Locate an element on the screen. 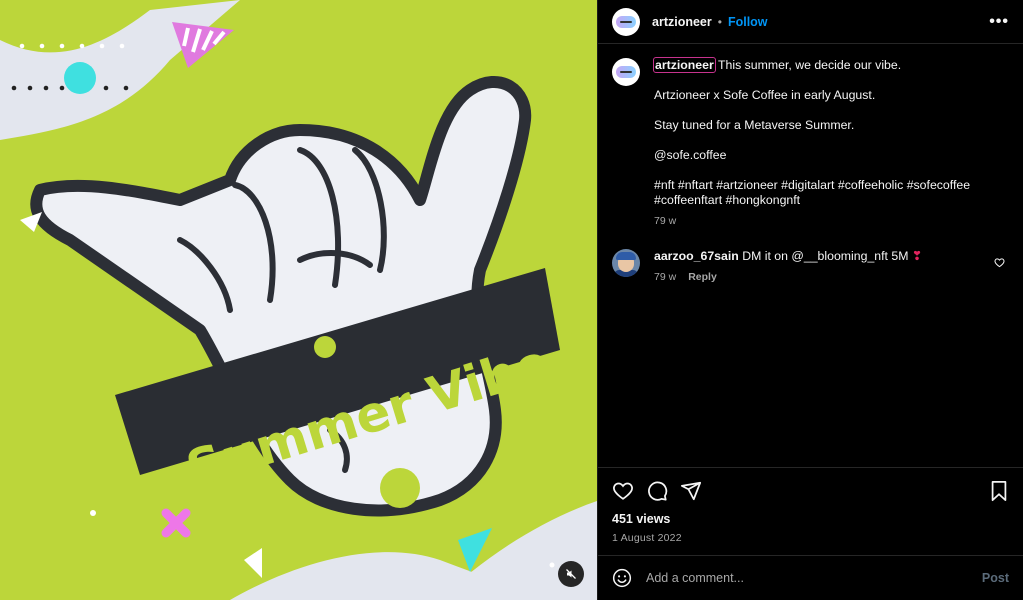 The width and height of the screenshot is (1023, 600). caption-hashtags-2: #coffeenftart #hongkongnft is located at coordinates (824, 200).